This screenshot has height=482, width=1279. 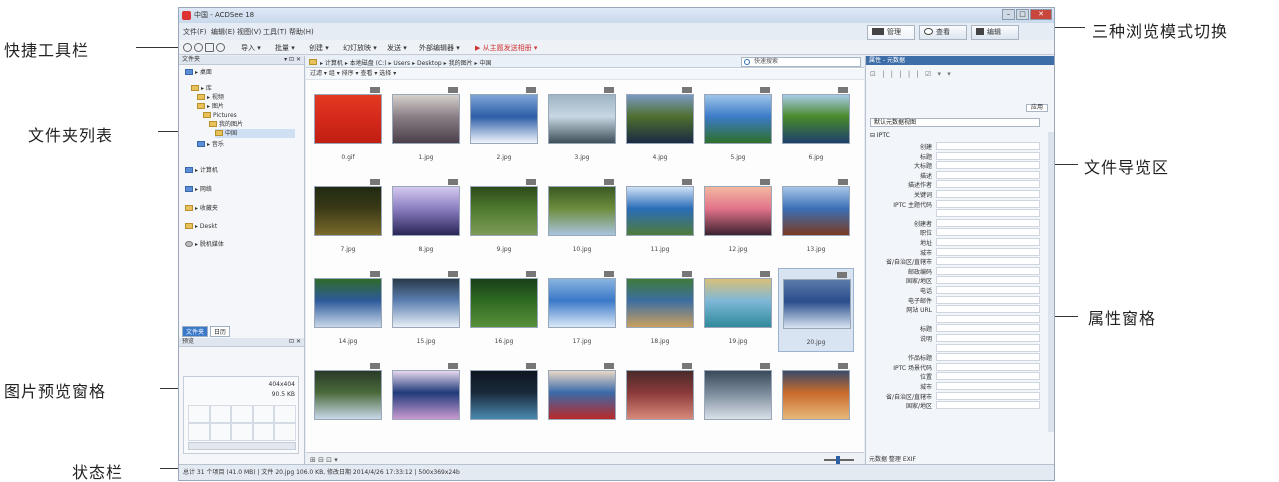 What do you see at coordinates (204, 244) in the screenshot?
I see `folder-offline-media: ▸ 脱机媒体` at bounding box center [204, 244].